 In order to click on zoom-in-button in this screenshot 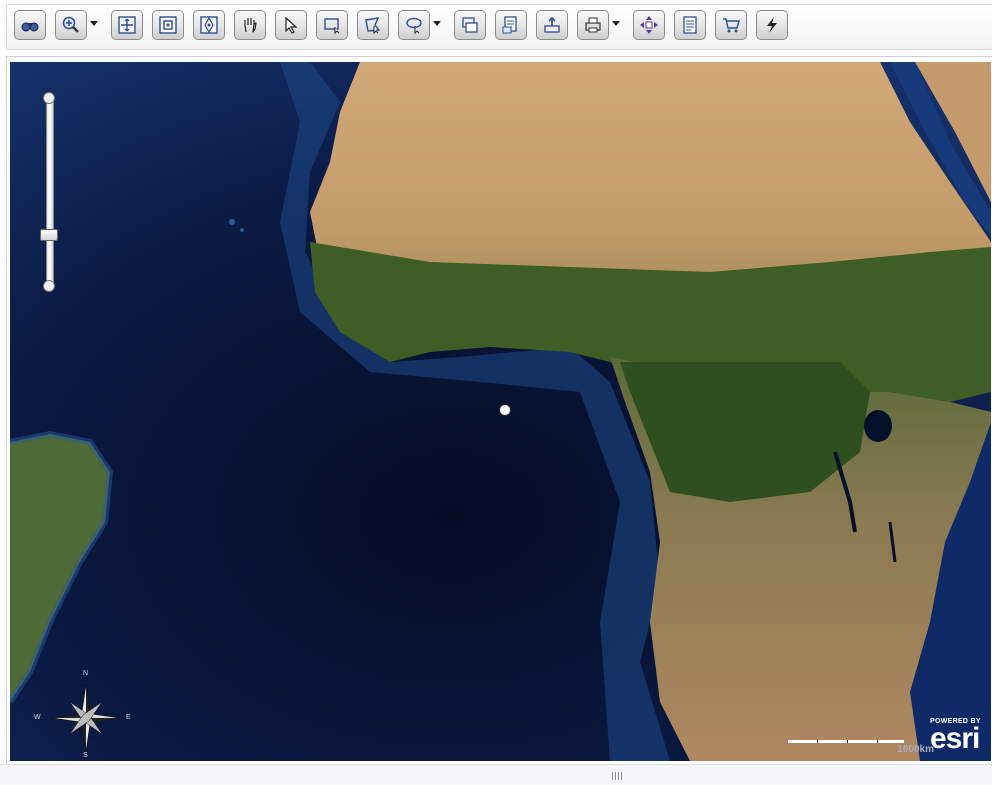, I will do `click(71, 25)`.